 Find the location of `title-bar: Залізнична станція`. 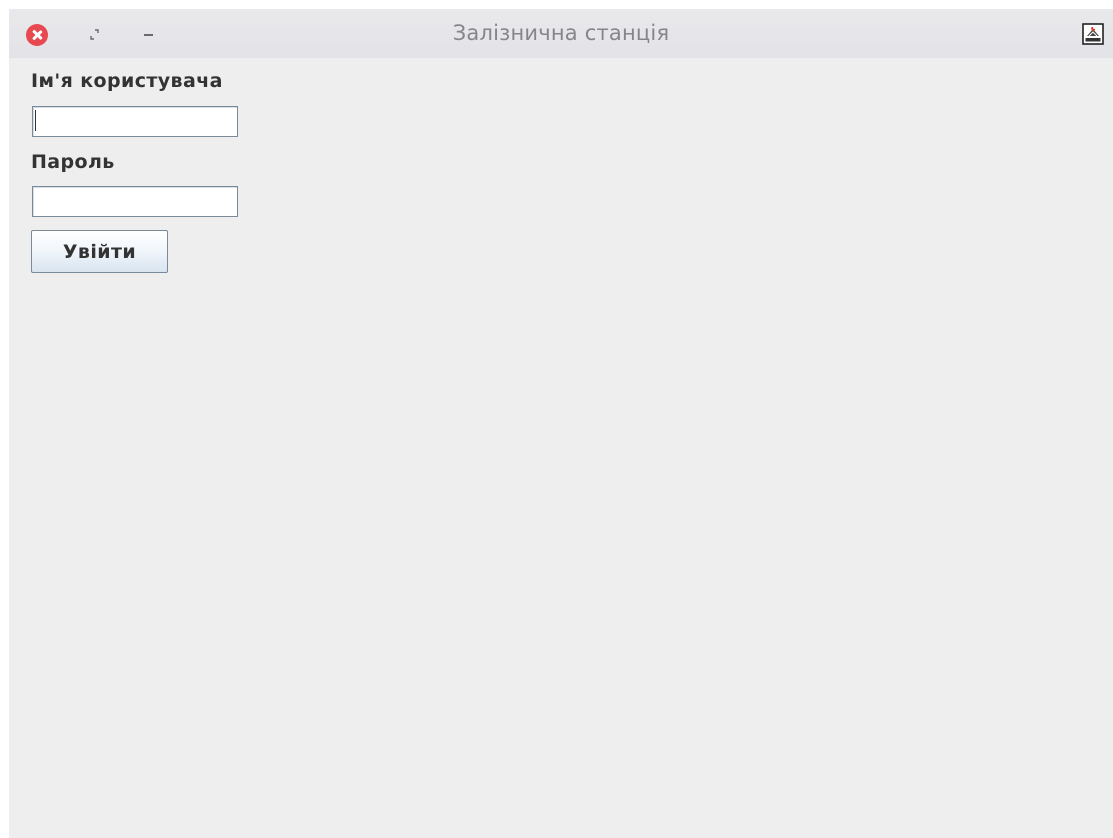

title-bar: Залізнична станція is located at coordinates (561, 33).